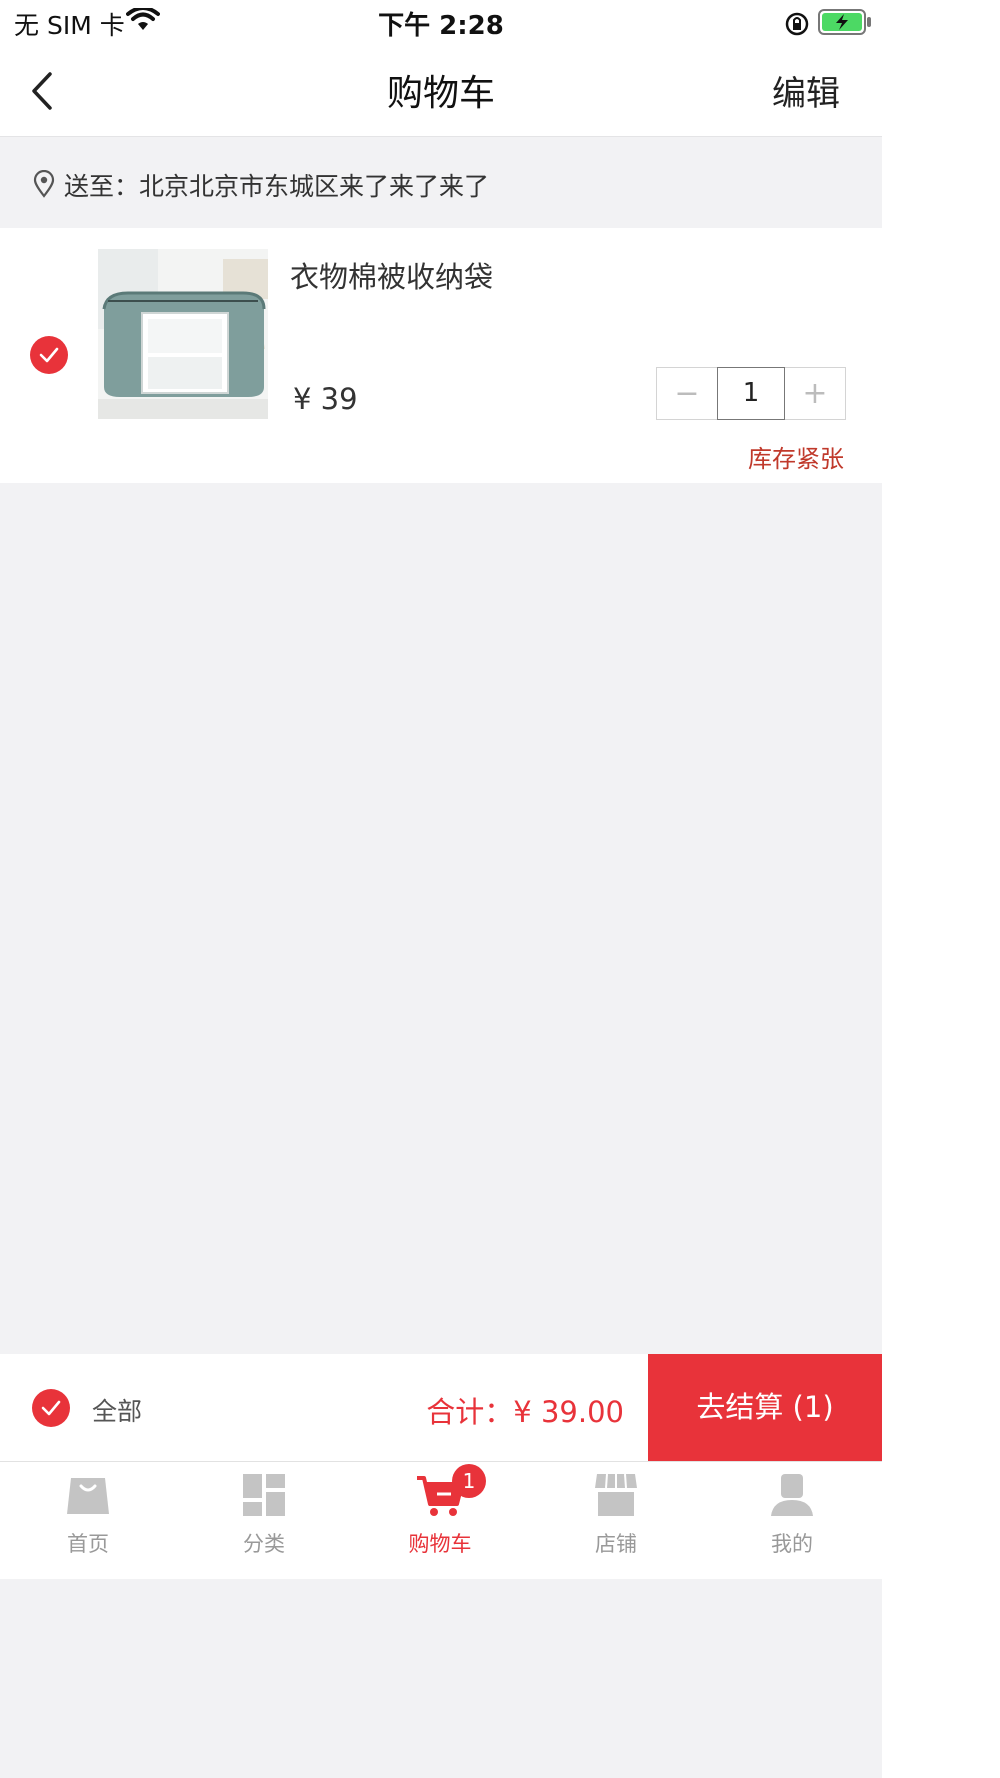 This screenshot has height=1778, width=1000. Describe the element at coordinates (616, 1497) in the screenshot. I see `store-icon` at that location.